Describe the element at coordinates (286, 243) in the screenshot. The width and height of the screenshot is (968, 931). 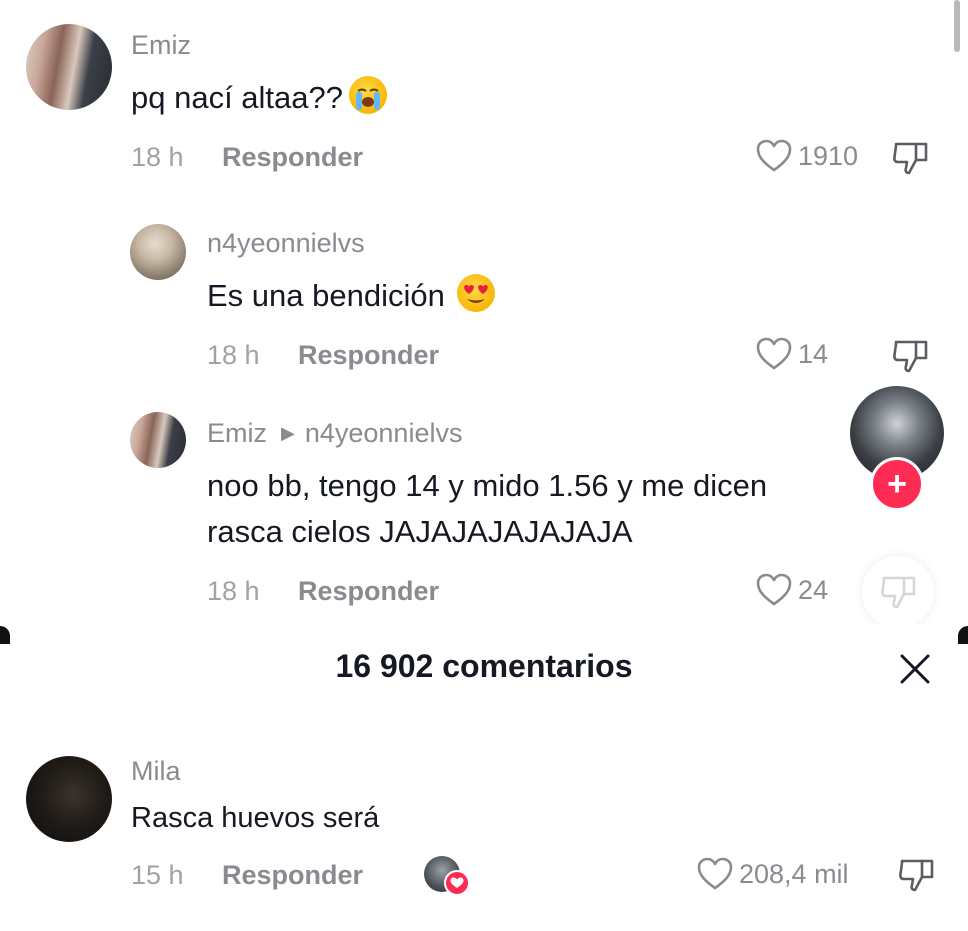
I see `comment-username: n4yeonnielvs` at that location.